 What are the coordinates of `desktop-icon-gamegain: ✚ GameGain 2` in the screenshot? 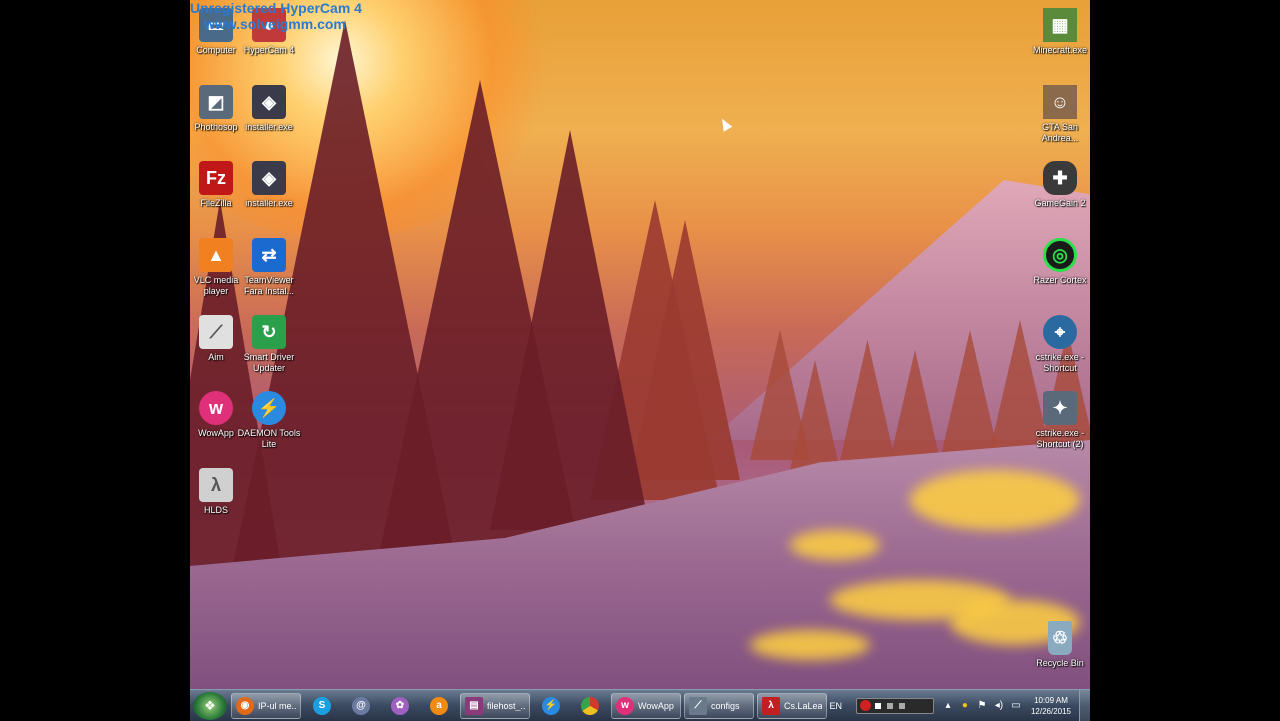 It's located at (1060, 185).